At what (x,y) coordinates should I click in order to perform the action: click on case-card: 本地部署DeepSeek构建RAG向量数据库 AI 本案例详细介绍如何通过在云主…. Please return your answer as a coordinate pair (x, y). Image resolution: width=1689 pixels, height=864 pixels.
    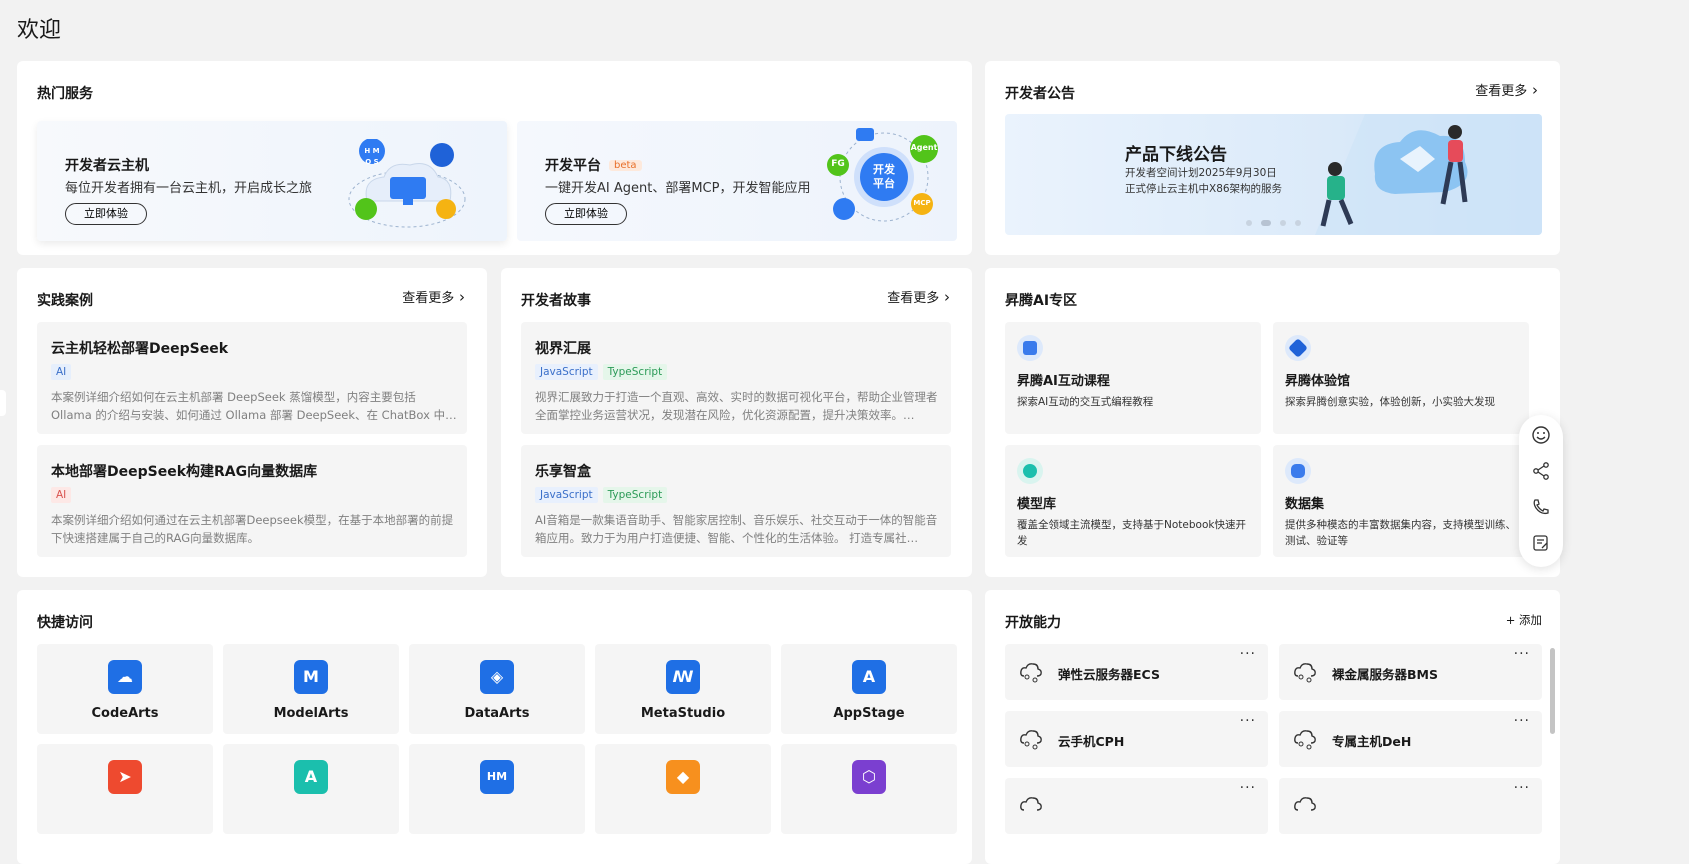
    Looking at the image, I should click on (252, 501).